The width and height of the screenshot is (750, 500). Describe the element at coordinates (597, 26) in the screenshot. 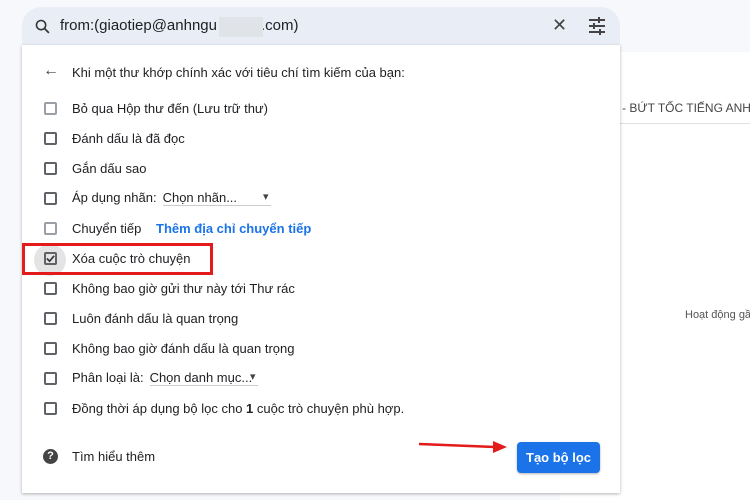

I see `tune-icon` at that location.